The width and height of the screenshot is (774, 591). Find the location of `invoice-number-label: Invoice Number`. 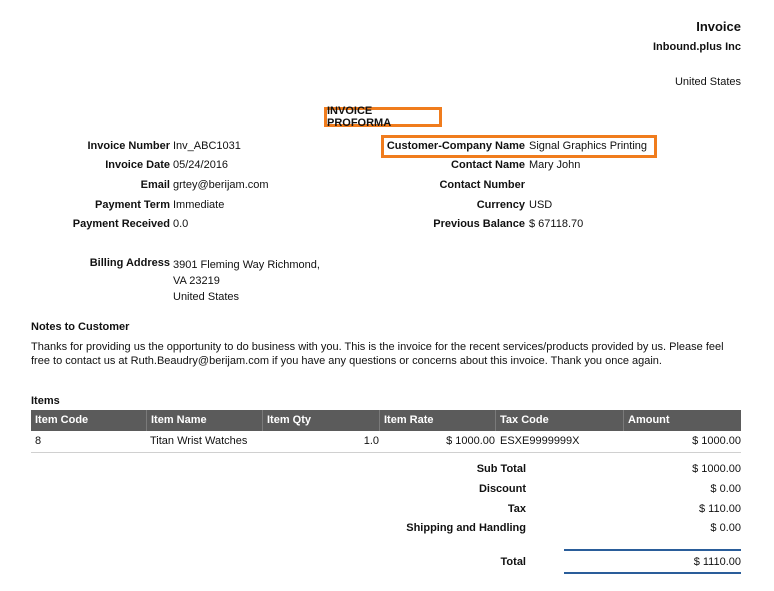

invoice-number-label: Invoice Number is located at coordinates (128, 146).